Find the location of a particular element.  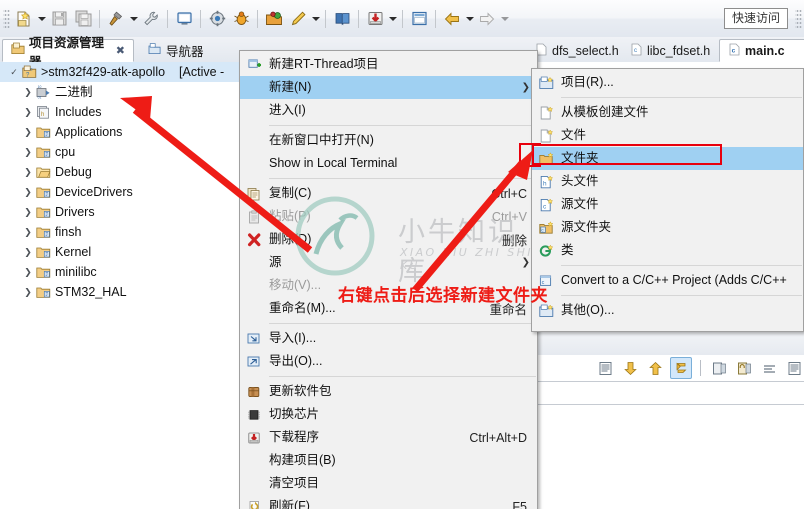

menu-item-文件夹: 文件夹 is located at coordinates (667, 158).